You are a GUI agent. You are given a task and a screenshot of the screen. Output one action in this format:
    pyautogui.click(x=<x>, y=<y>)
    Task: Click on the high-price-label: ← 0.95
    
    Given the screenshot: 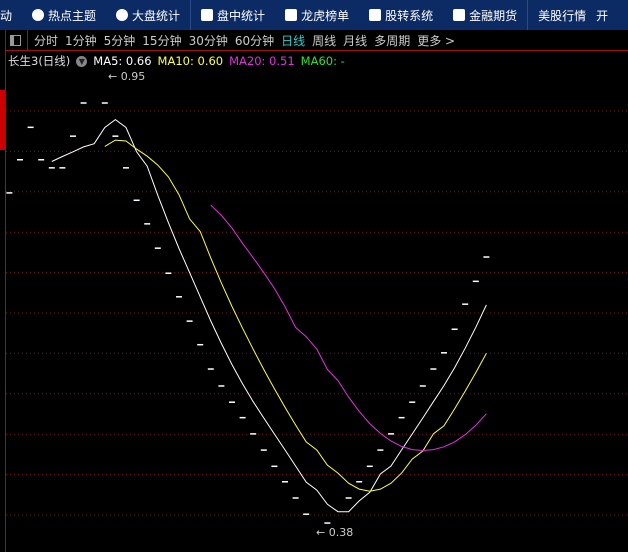 What is the action you would take?
    pyautogui.click(x=126, y=76)
    